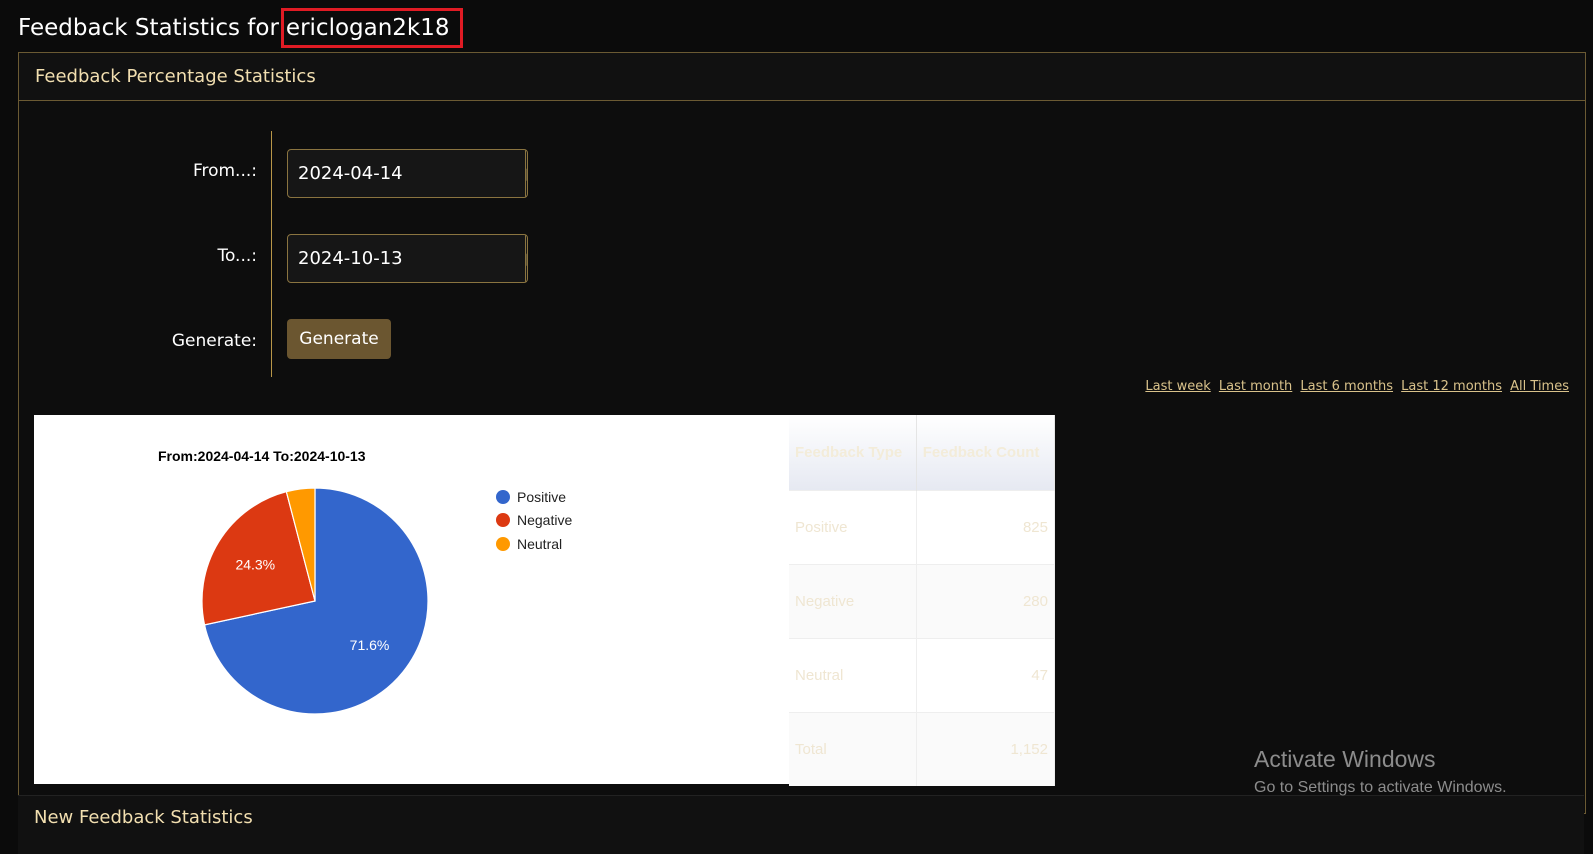  What do you see at coordinates (143, 817) in the screenshot?
I see `panel2-header: New Feedback Statistics` at bounding box center [143, 817].